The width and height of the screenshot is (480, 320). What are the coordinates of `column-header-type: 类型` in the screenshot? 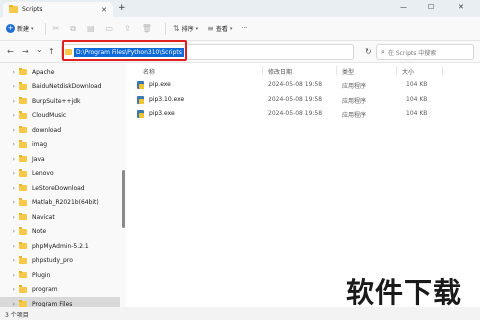 It's located at (348, 71).